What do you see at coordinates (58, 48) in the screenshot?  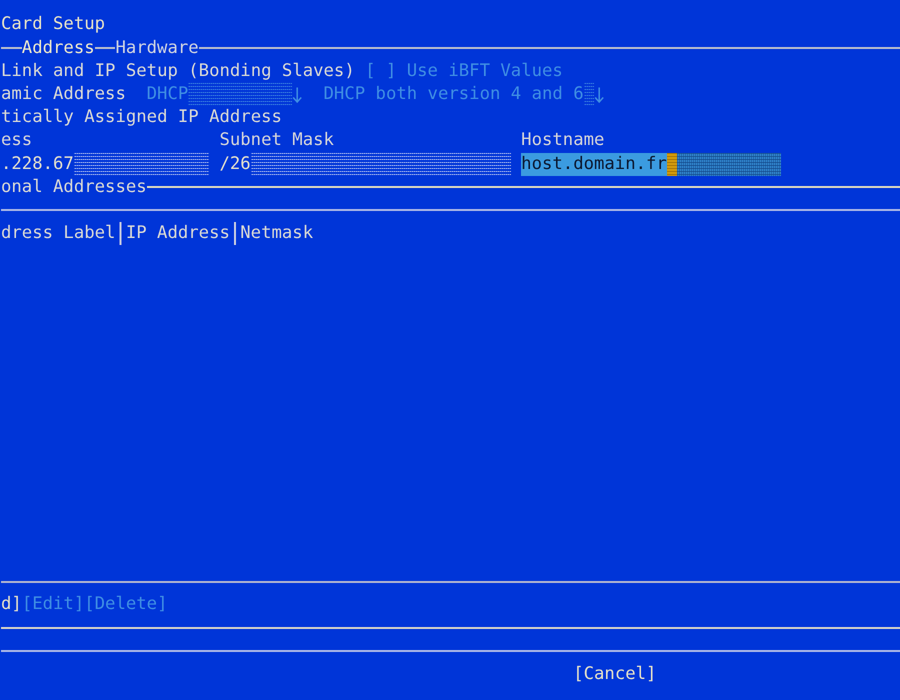 I see `tab: Address` at bounding box center [58, 48].